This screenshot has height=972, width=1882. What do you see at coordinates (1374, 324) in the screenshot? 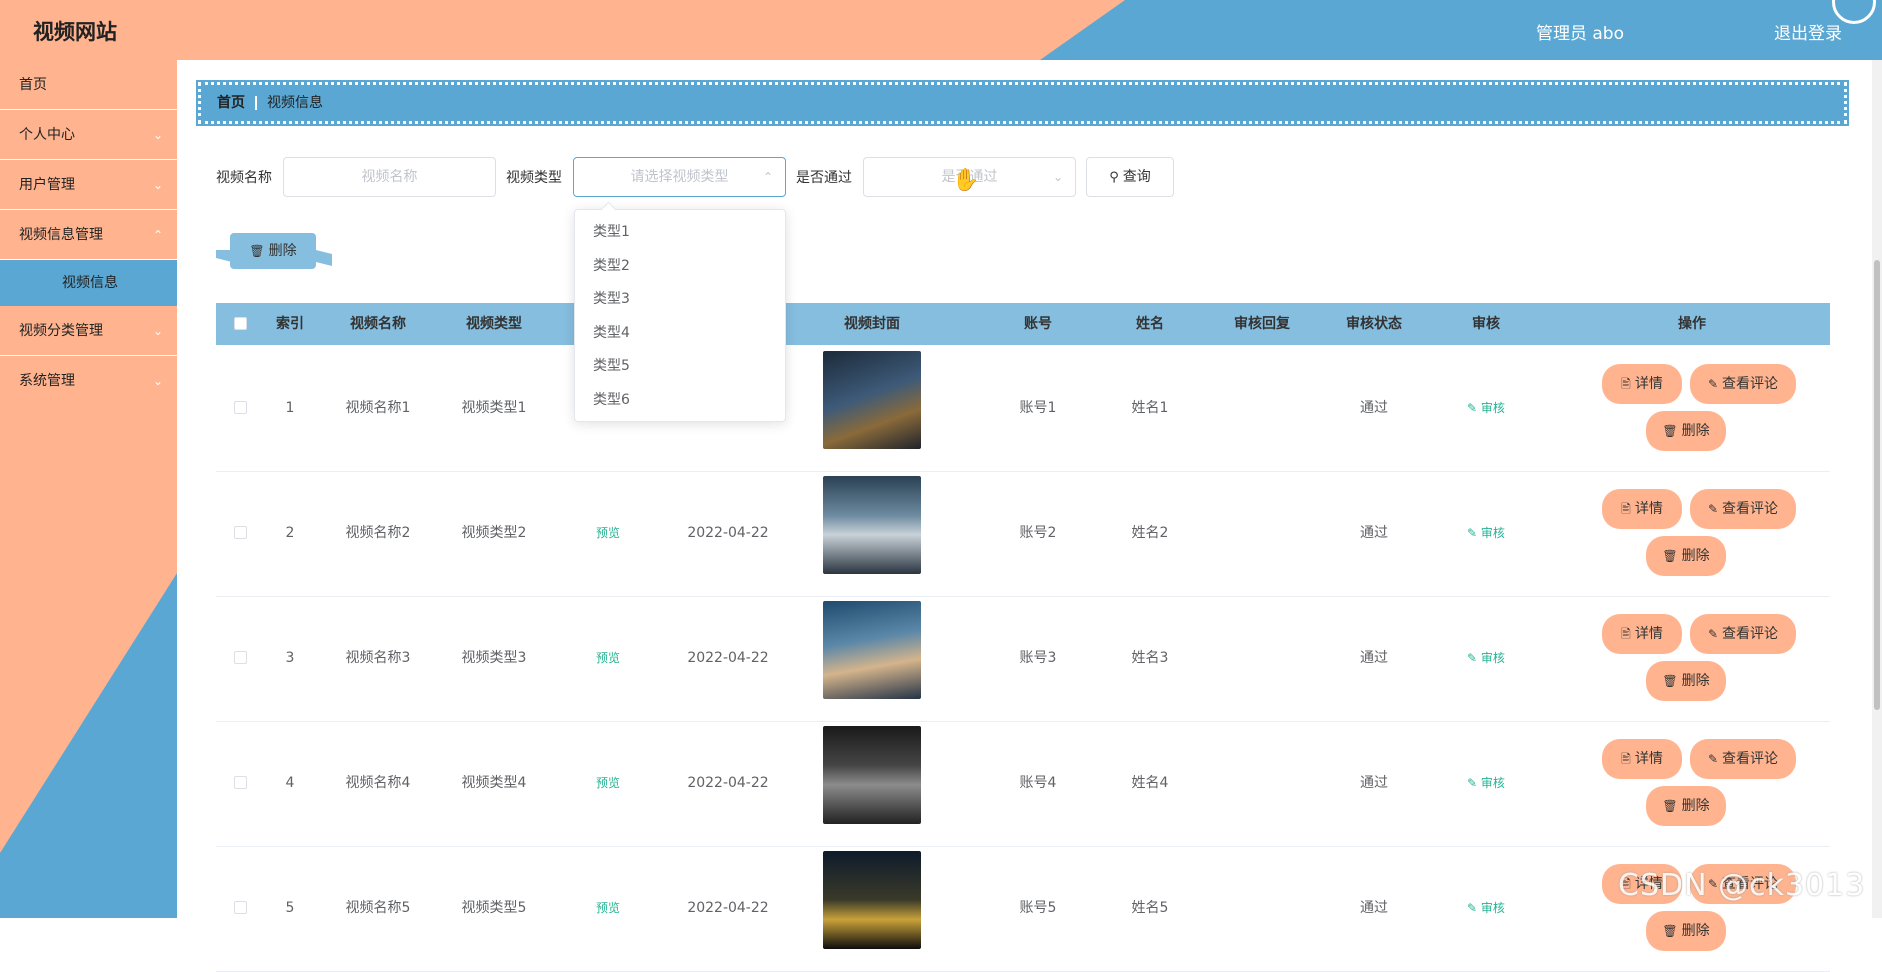
I see `column-header: 审核状态` at bounding box center [1374, 324].